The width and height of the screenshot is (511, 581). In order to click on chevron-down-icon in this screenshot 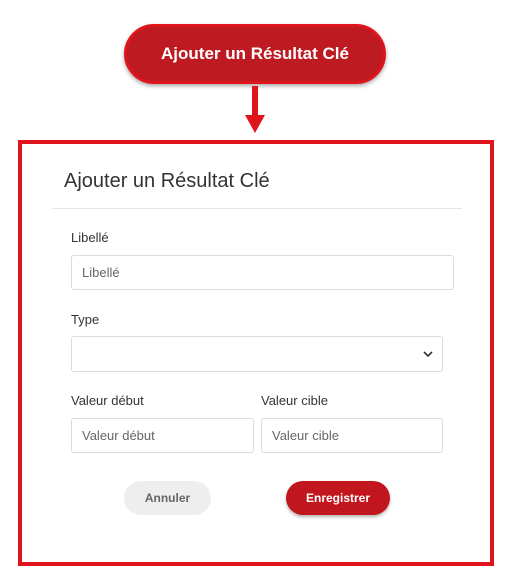, I will do `click(428, 354)`.